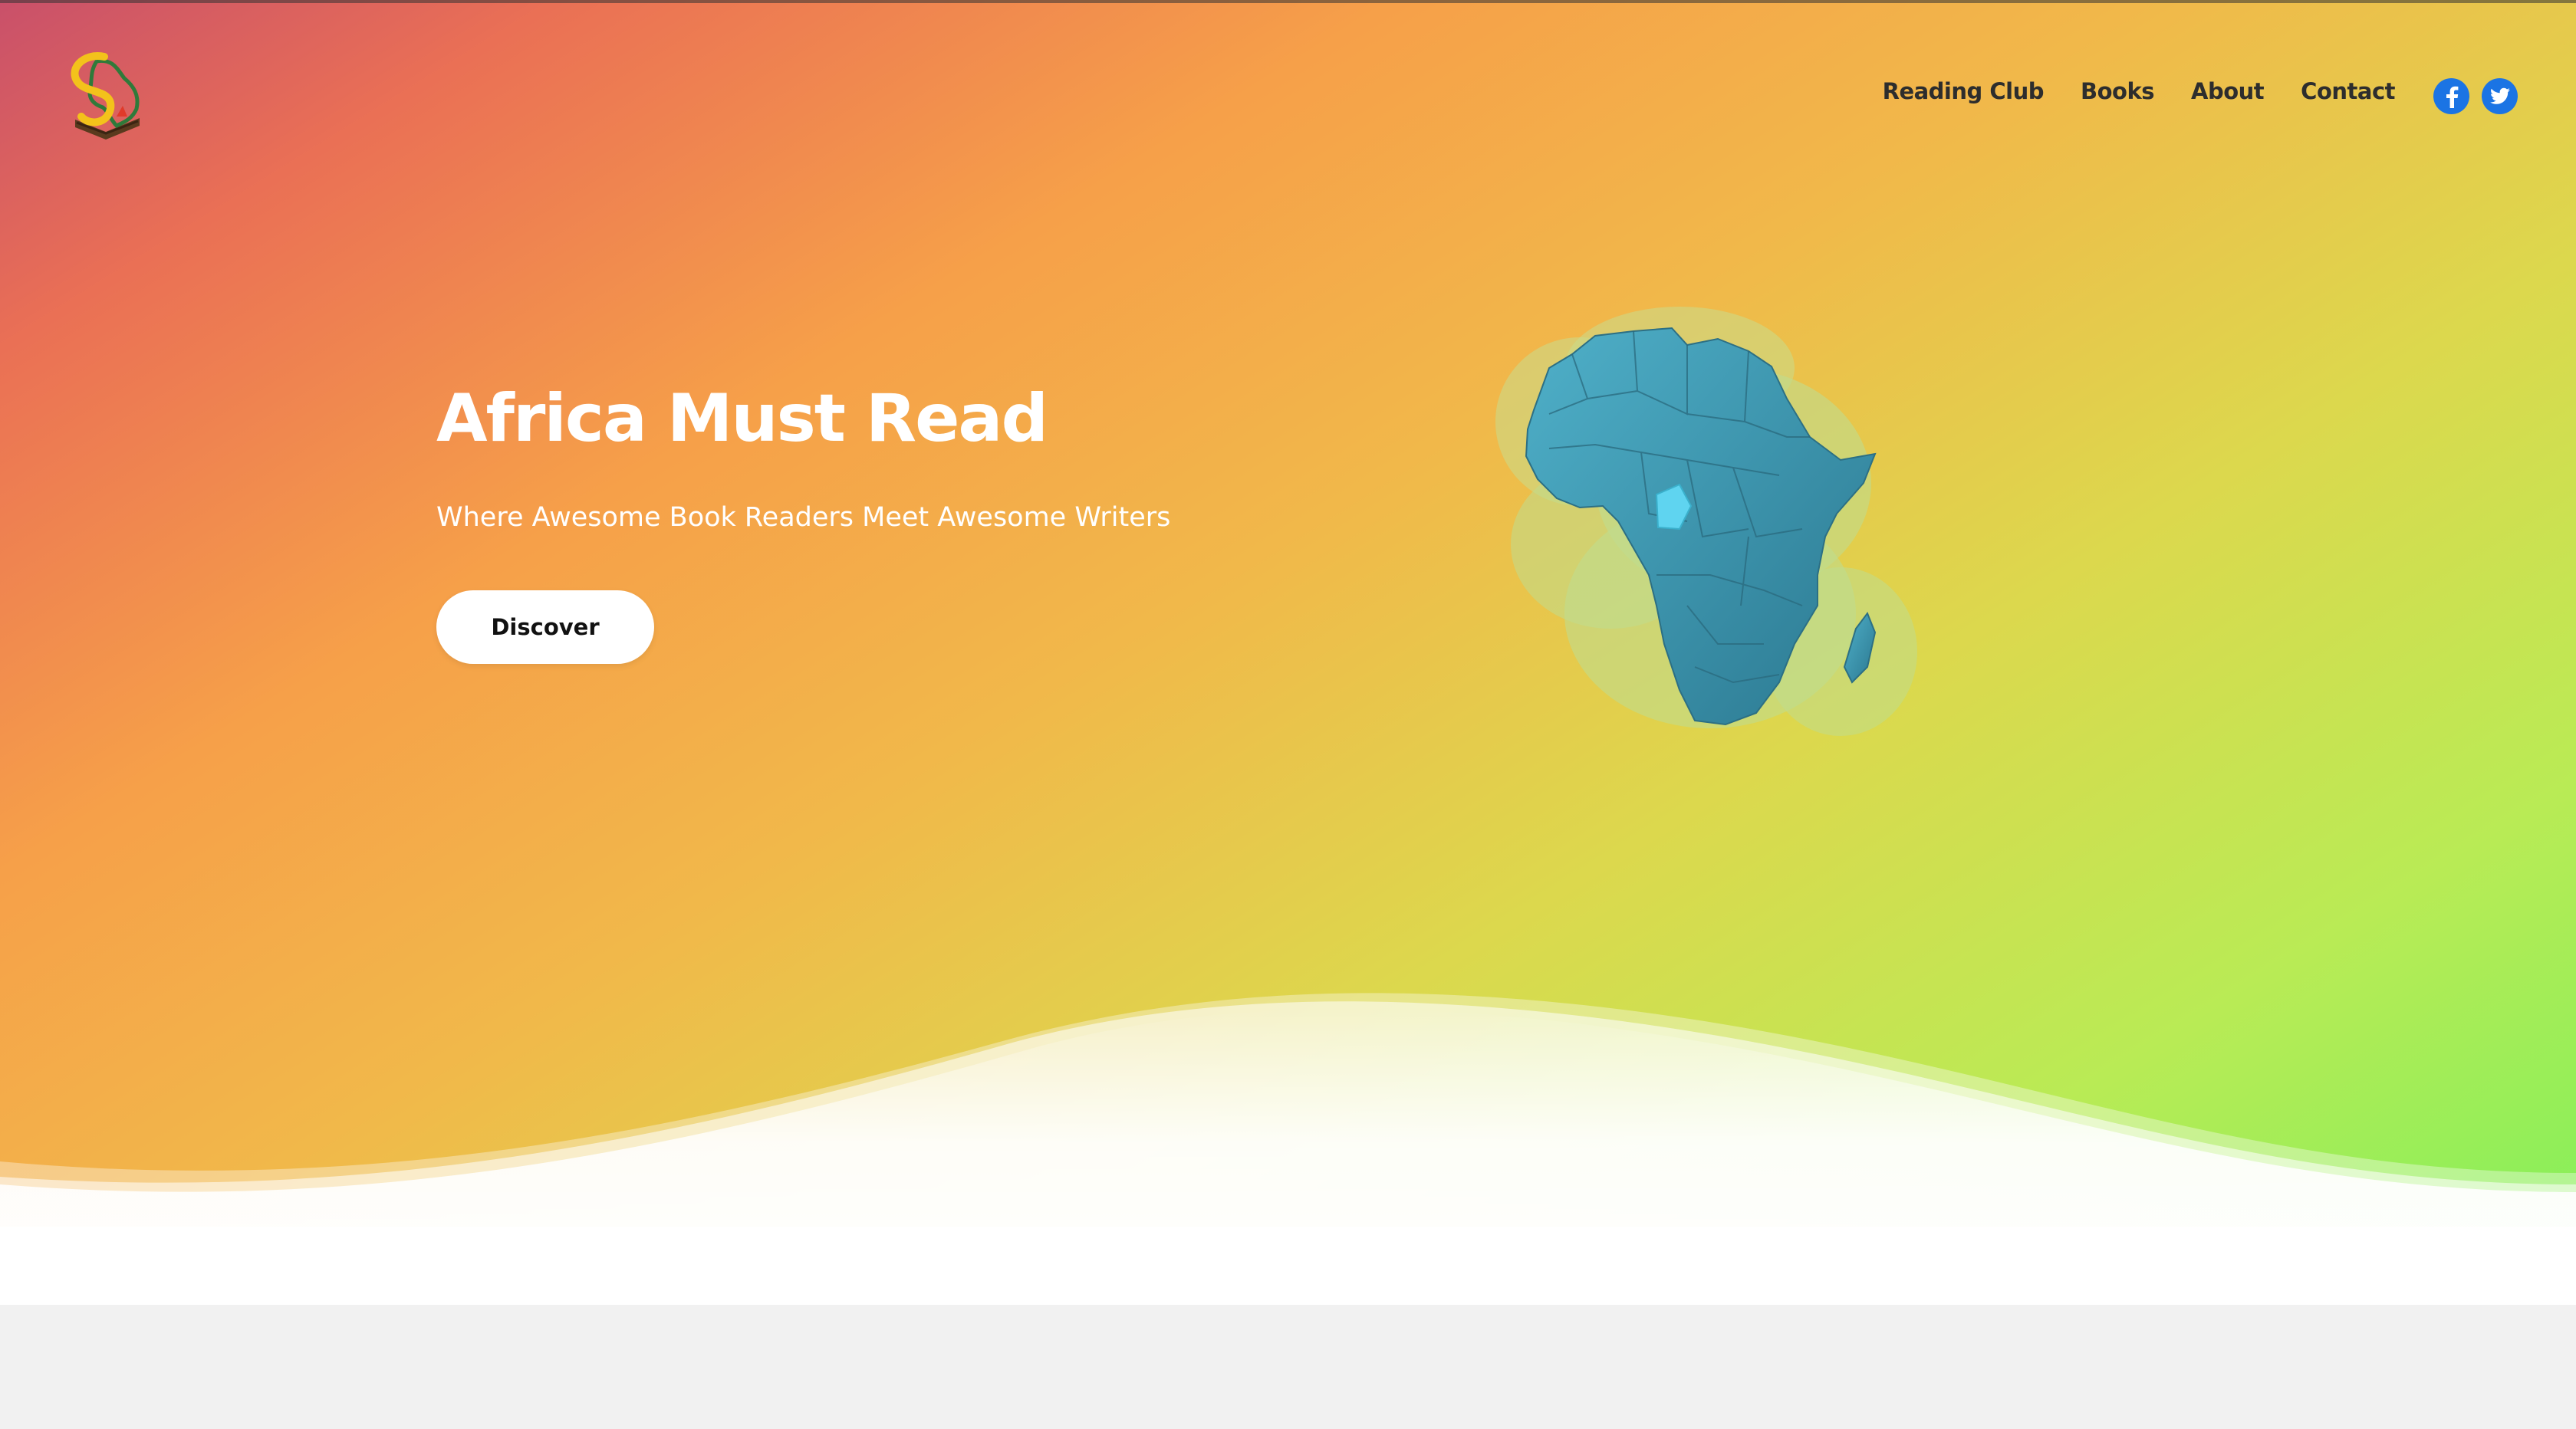  Describe the element at coordinates (2348, 91) in the screenshot. I see `nav-contact-link: Contact` at that location.